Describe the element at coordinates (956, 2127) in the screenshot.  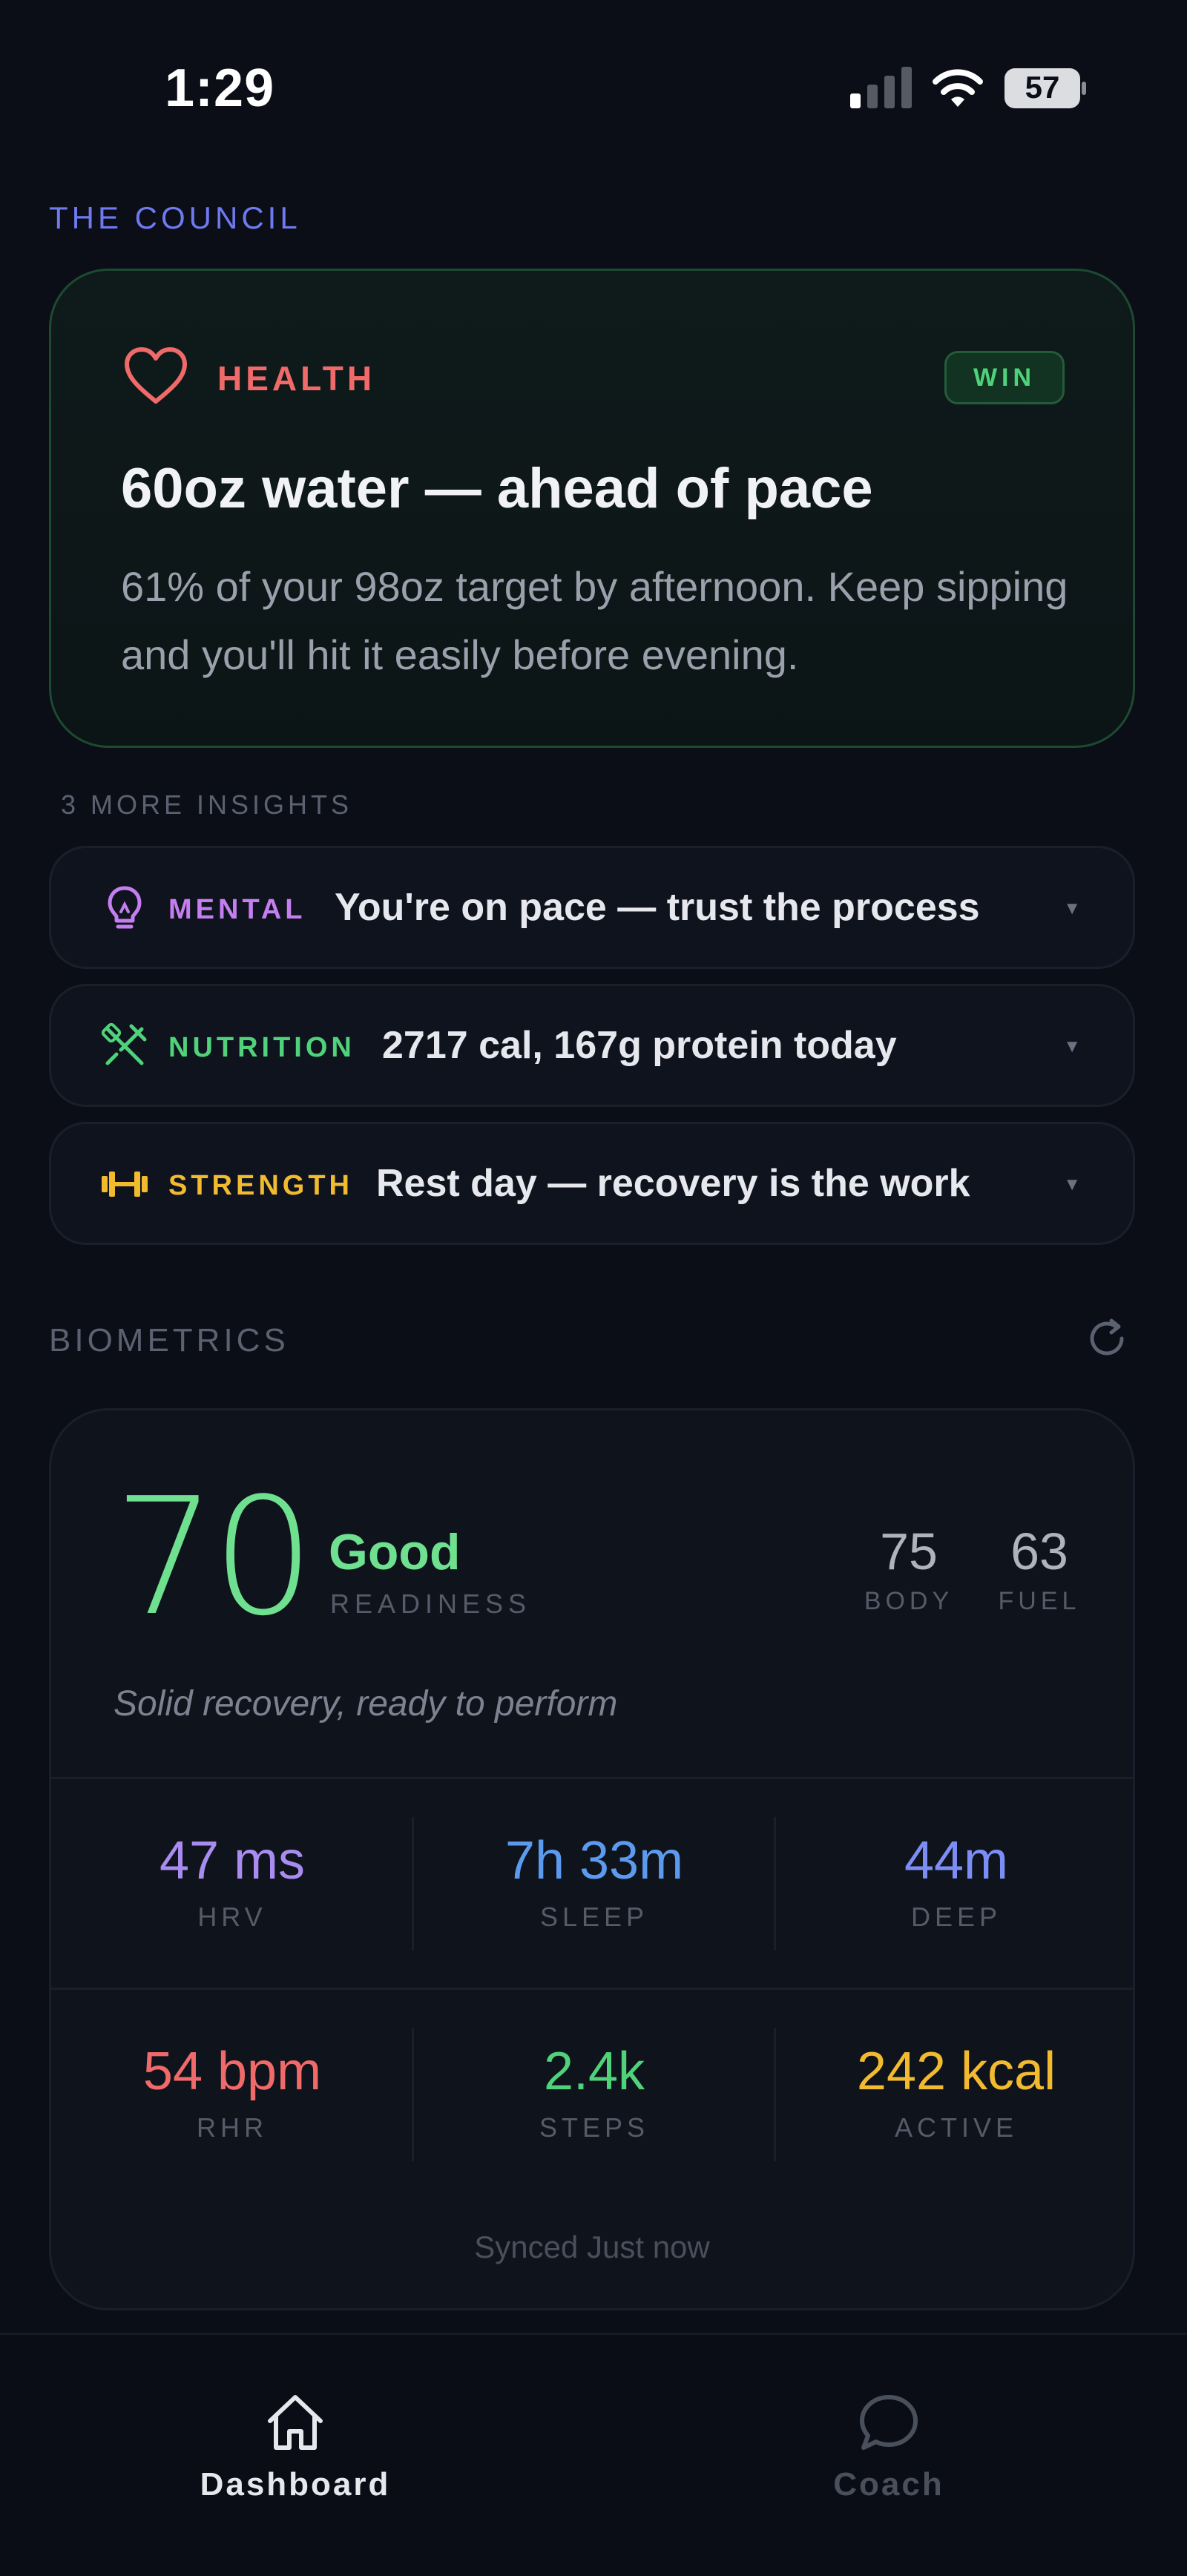
I see `metric-label: ACTIVE` at that location.